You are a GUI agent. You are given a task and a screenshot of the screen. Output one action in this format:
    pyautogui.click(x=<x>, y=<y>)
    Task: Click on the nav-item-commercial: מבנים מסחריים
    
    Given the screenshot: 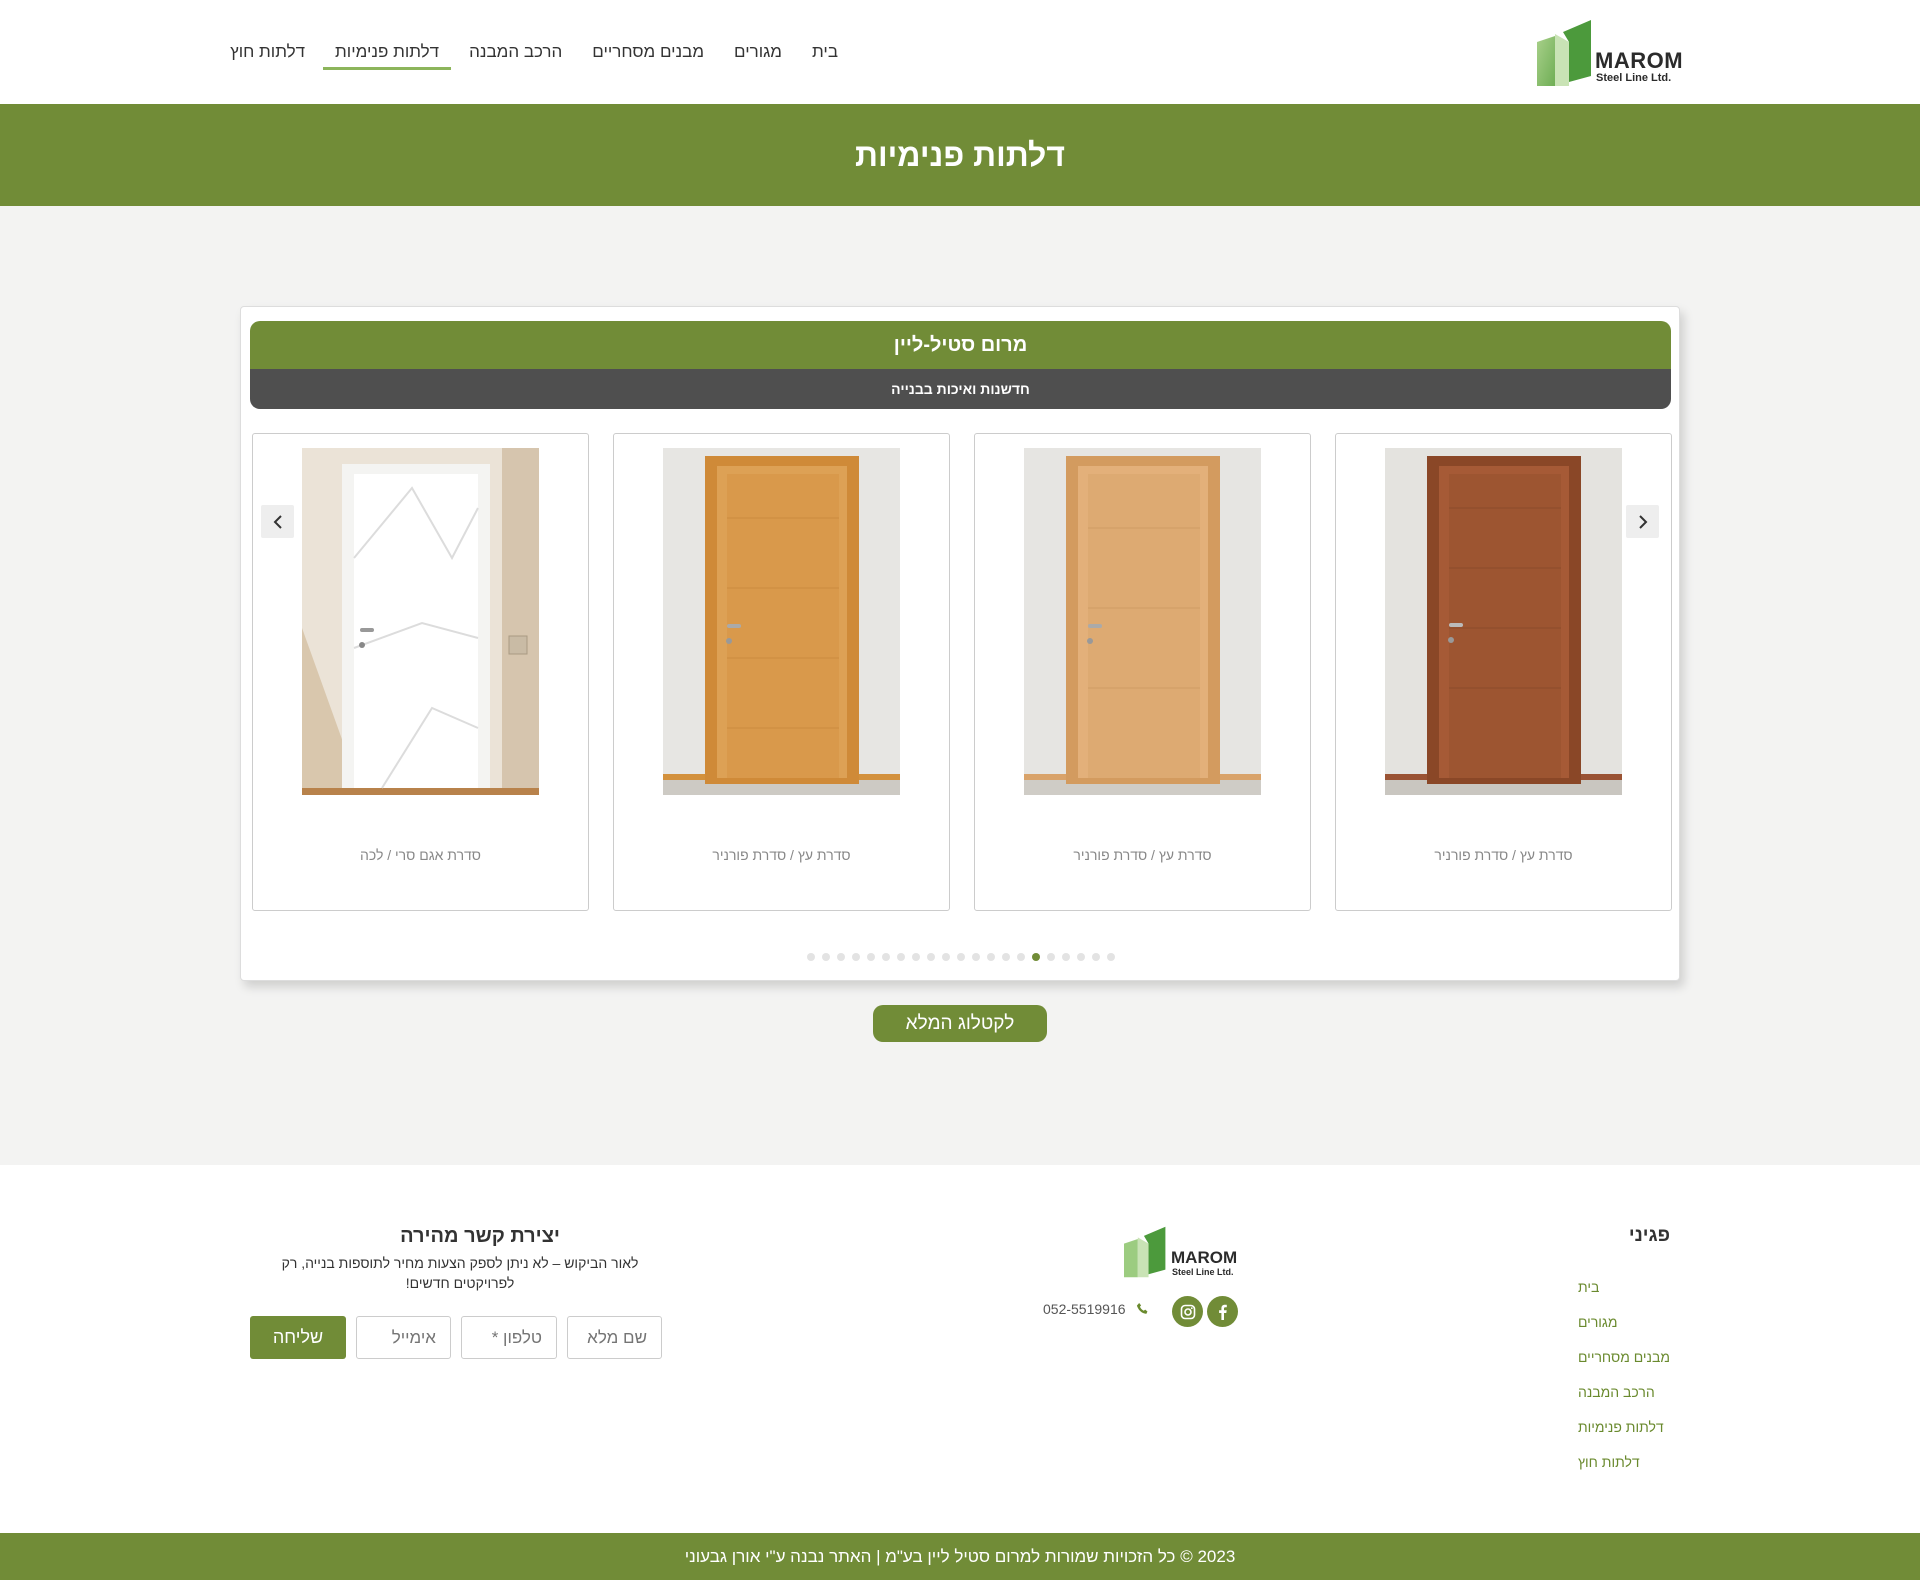 What is the action you would take?
    pyautogui.click(x=648, y=52)
    